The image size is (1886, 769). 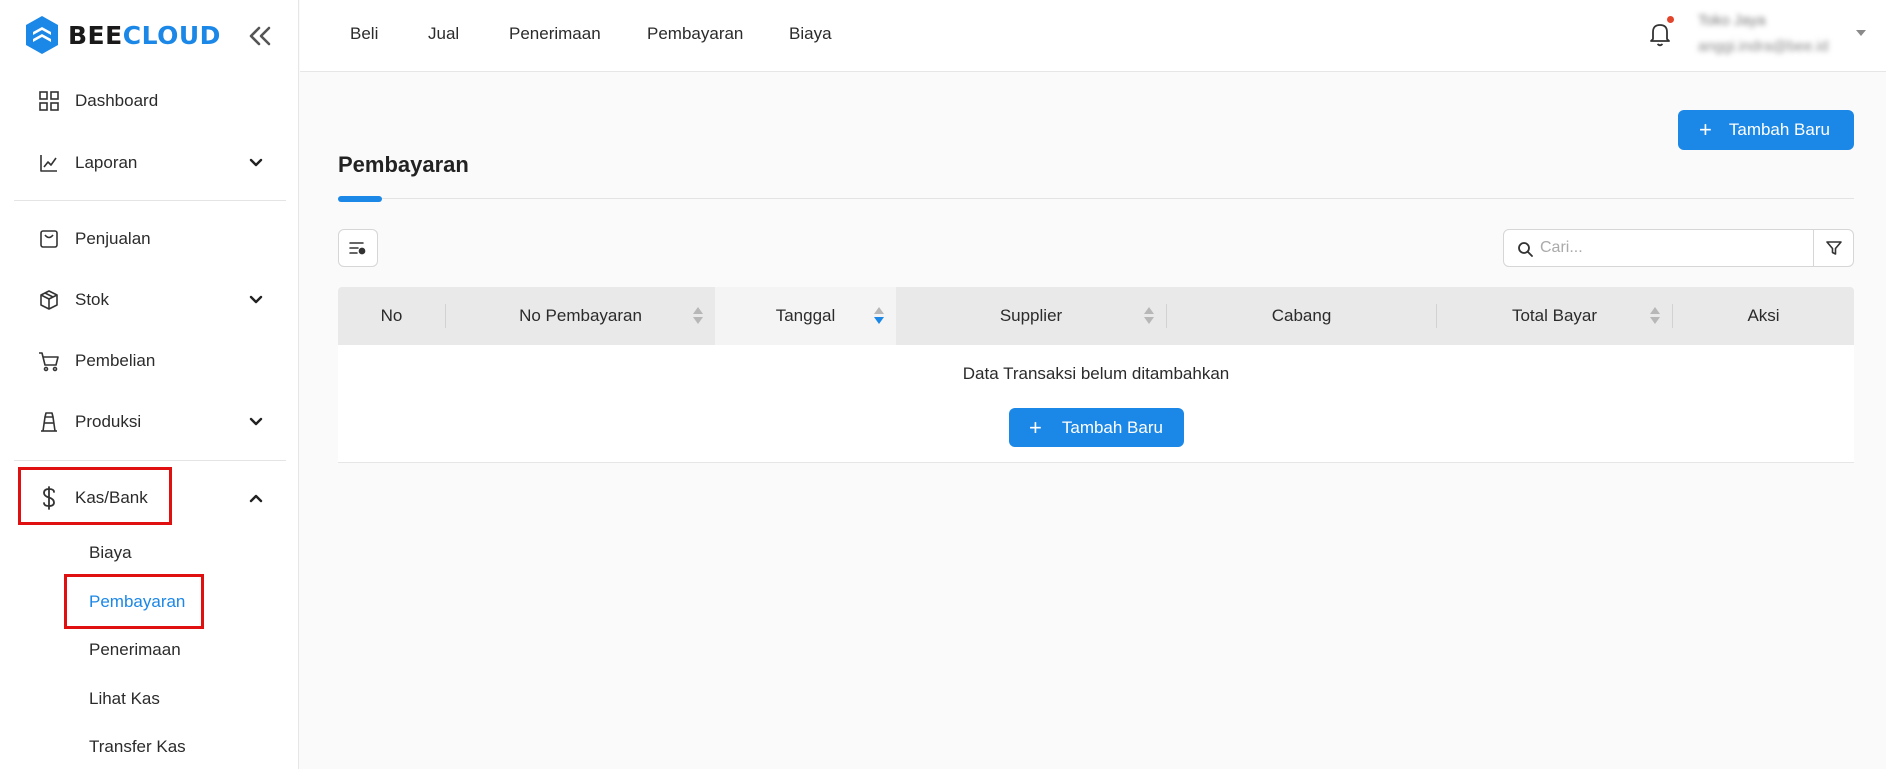 What do you see at coordinates (1112, 427) in the screenshot?
I see `empty-state-add-label: Tambah Baru` at bounding box center [1112, 427].